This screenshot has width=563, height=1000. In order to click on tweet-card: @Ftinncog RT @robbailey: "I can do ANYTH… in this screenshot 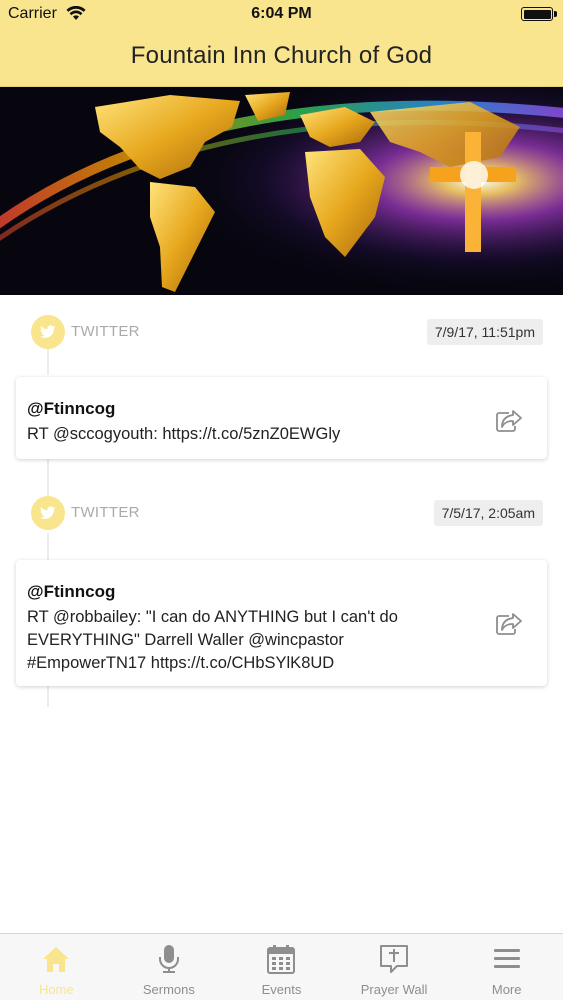, I will do `click(281, 623)`.